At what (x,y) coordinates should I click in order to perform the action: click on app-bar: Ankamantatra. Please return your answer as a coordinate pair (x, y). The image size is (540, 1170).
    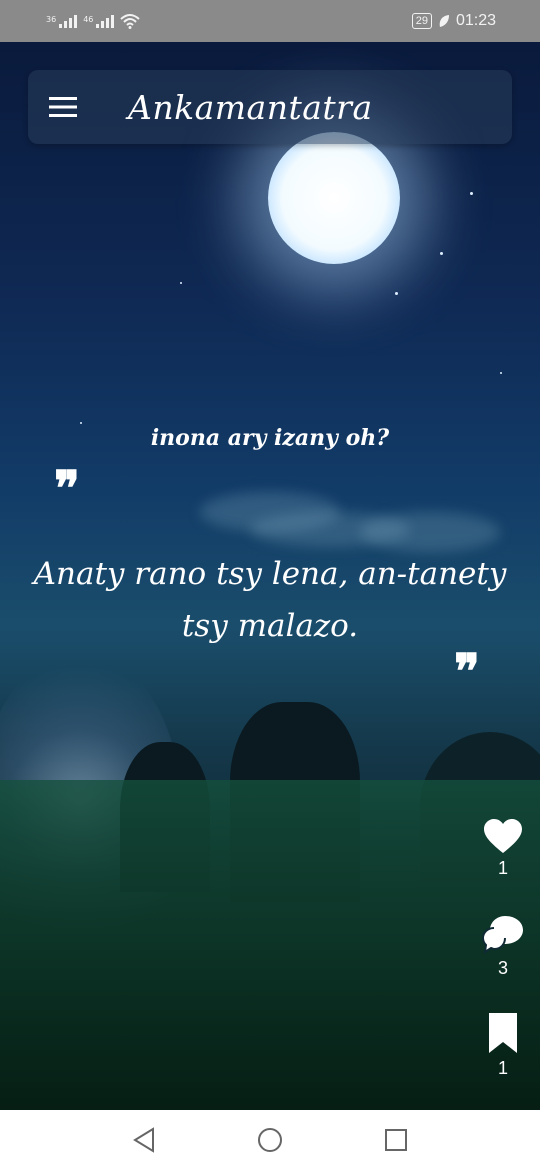
    Looking at the image, I should click on (270, 107).